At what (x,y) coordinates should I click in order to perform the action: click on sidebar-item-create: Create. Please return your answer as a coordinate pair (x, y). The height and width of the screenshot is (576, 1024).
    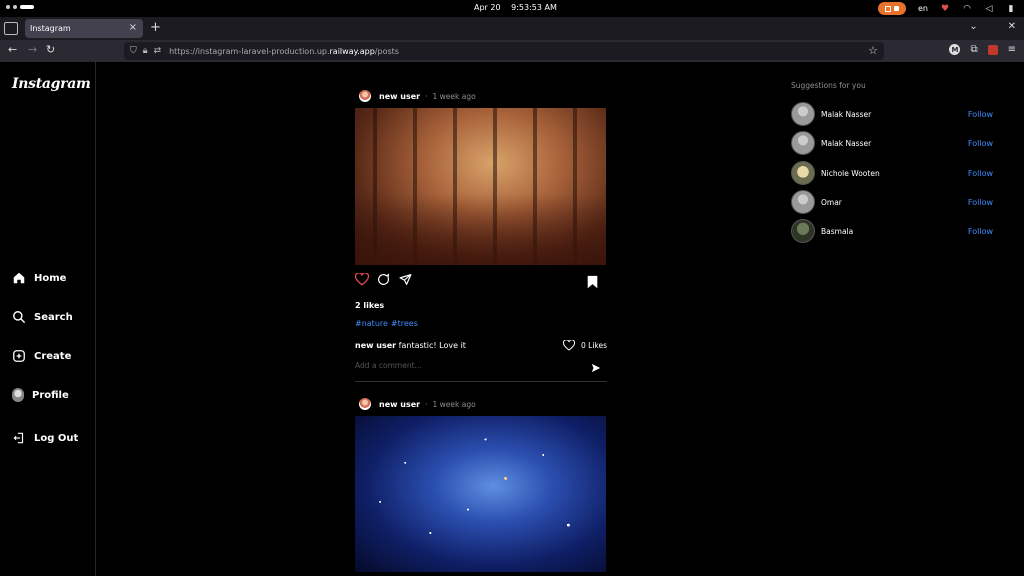
    Looking at the image, I should click on (41, 356).